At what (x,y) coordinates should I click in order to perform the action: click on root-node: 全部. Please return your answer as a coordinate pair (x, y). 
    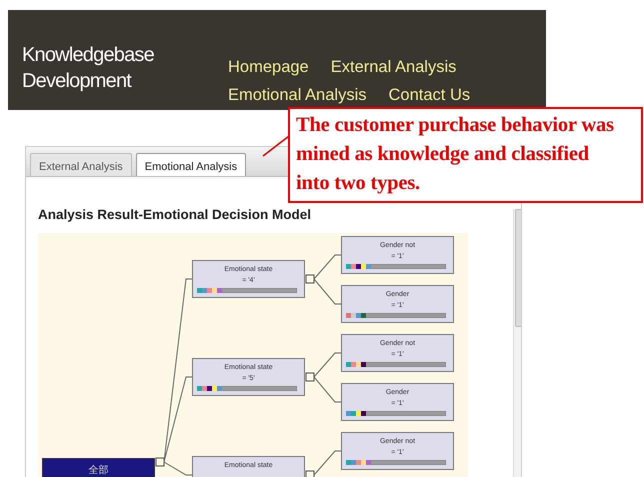
    Looking at the image, I should click on (98, 467).